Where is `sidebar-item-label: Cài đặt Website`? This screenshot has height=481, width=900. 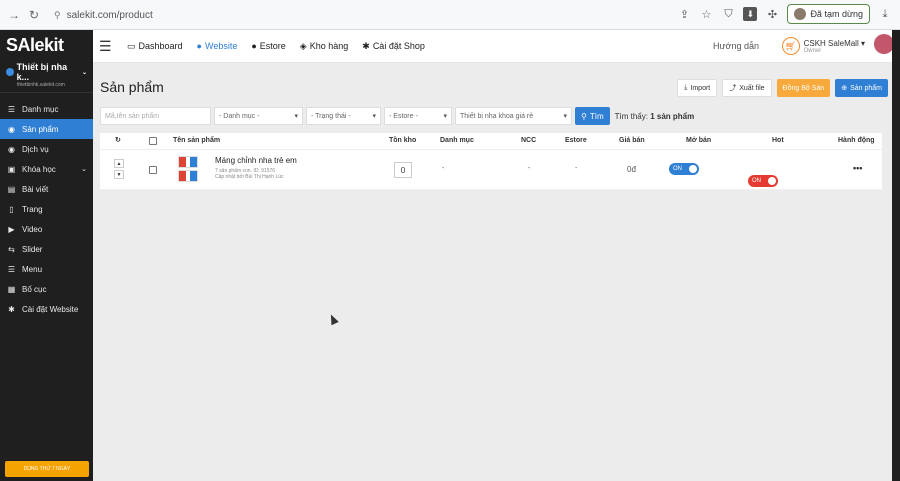
sidebar-item-label: Cài đặt Website is located at coordinates (50, 309).